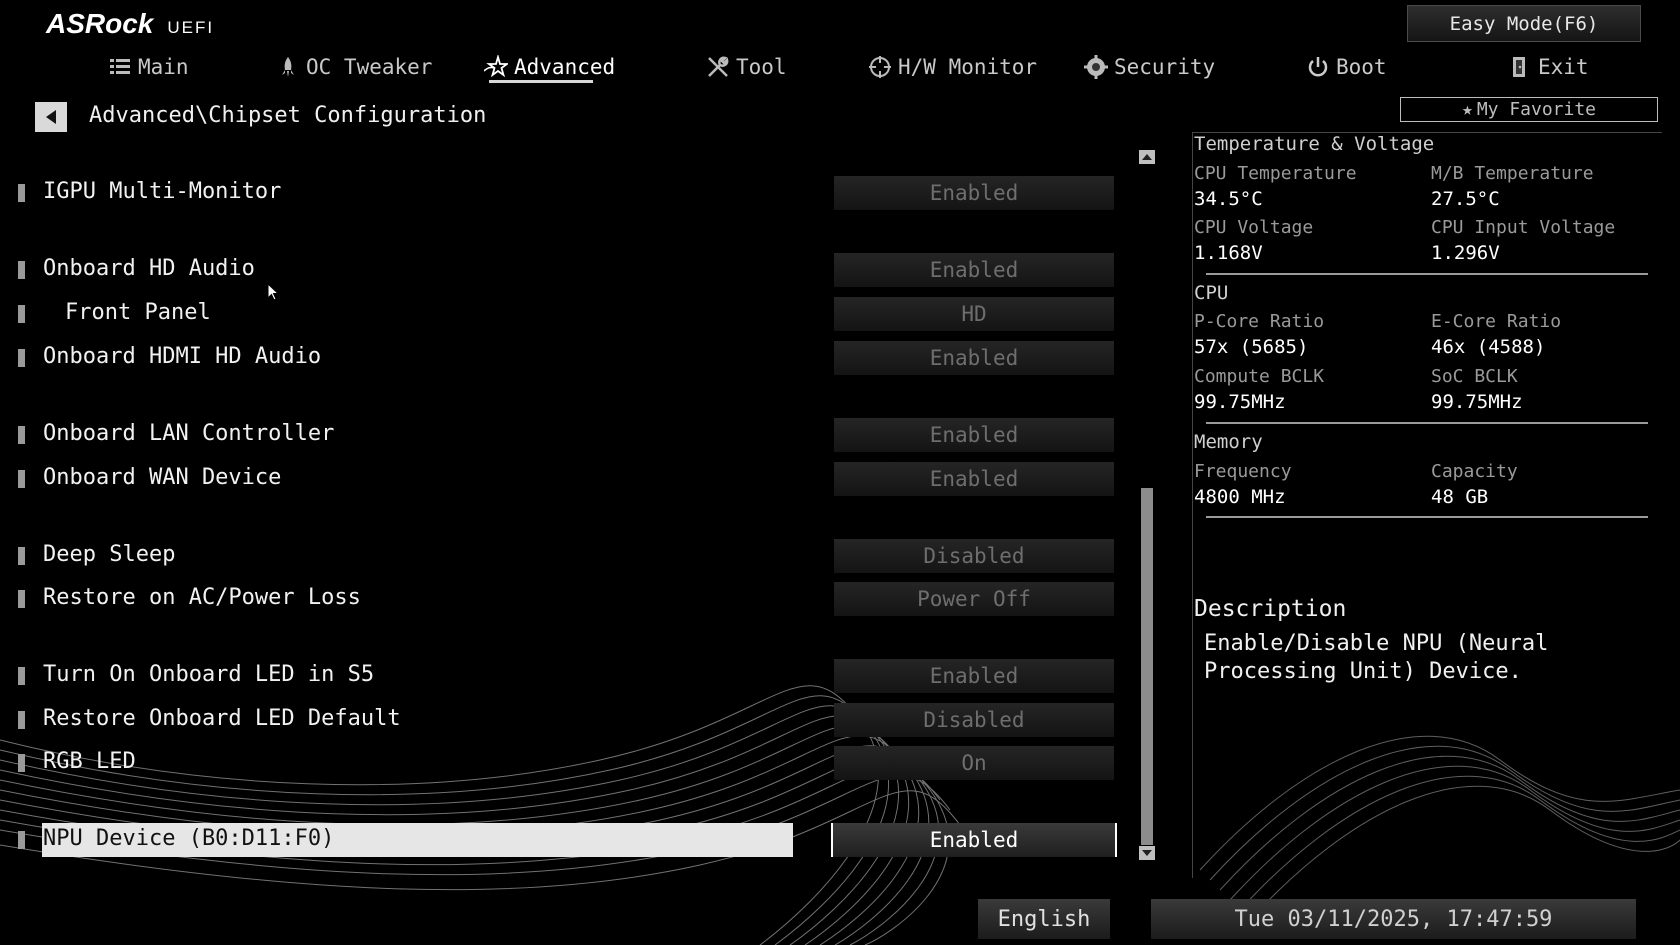  Describe the element at coordinates (761, 67) in the screenshot. I see `tab-tool-label: Tool` at that location.